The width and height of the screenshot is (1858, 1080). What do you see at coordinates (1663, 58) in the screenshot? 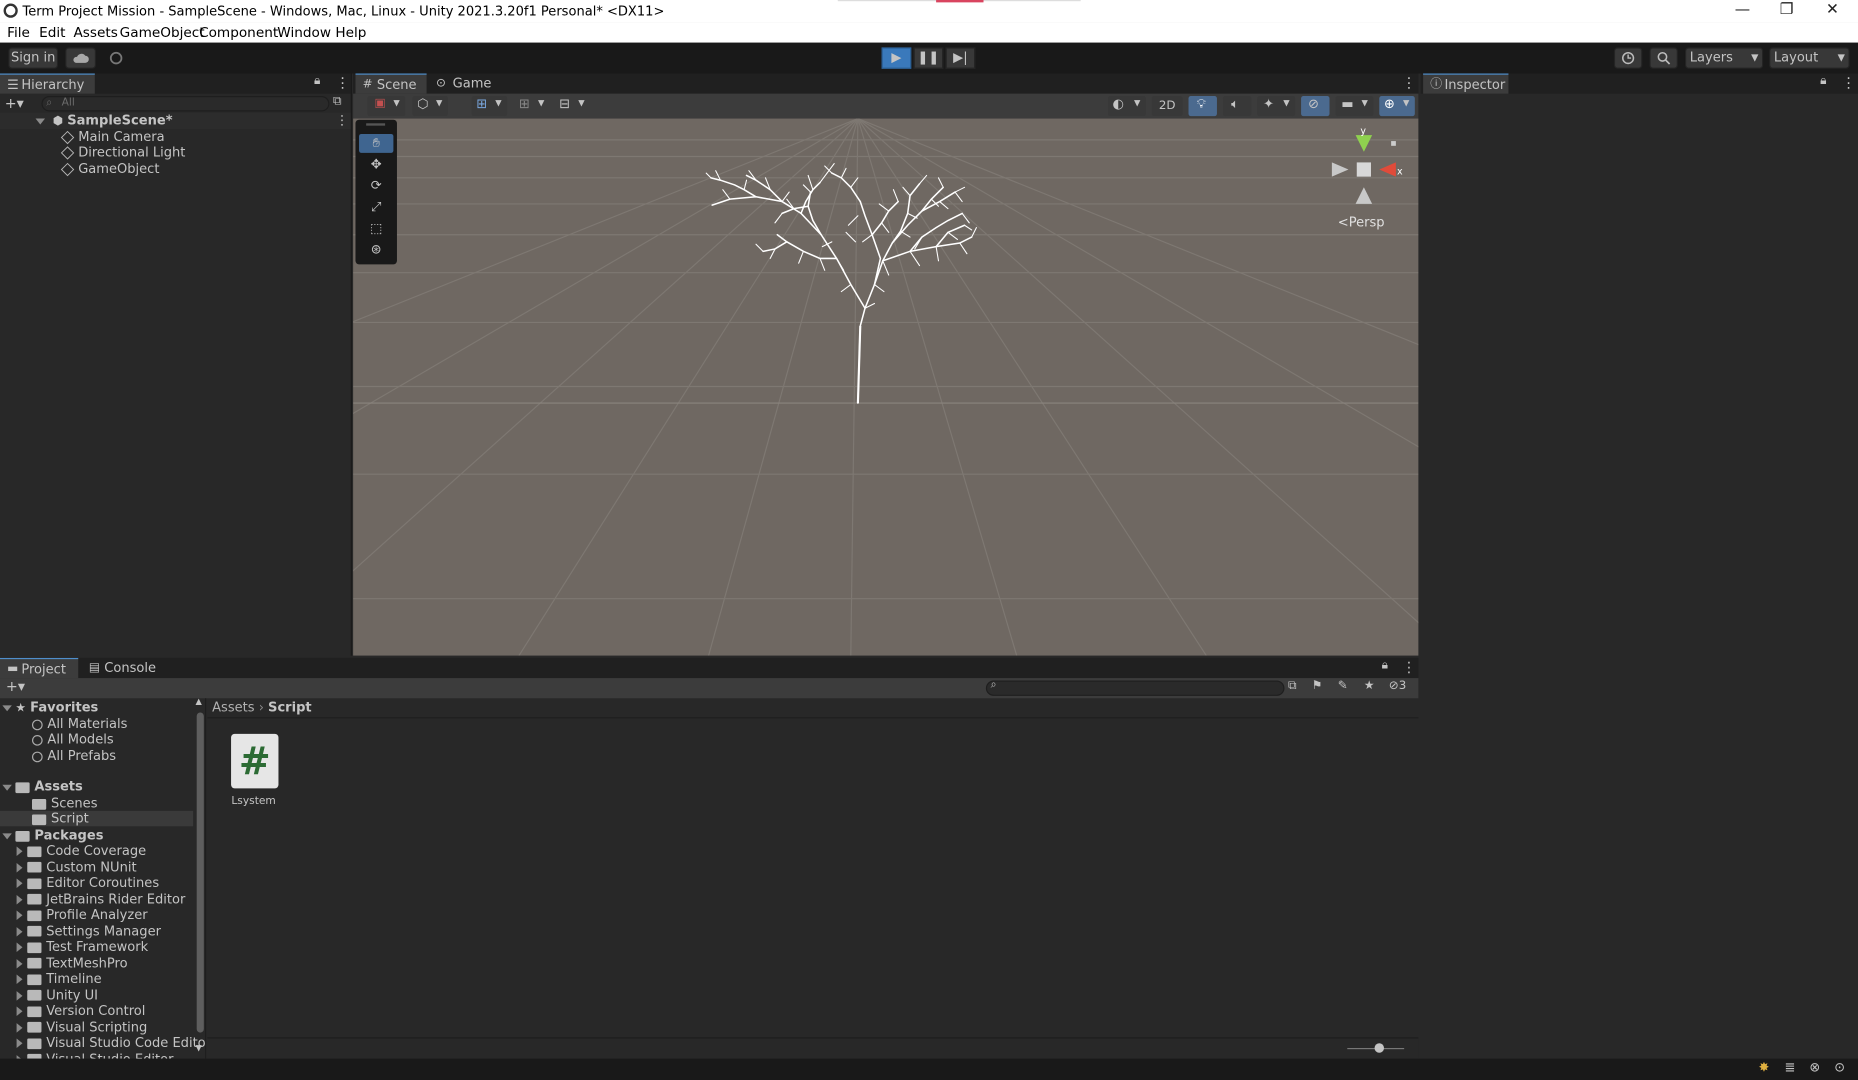
I see `search-button` at bounding box center [1663, 58].